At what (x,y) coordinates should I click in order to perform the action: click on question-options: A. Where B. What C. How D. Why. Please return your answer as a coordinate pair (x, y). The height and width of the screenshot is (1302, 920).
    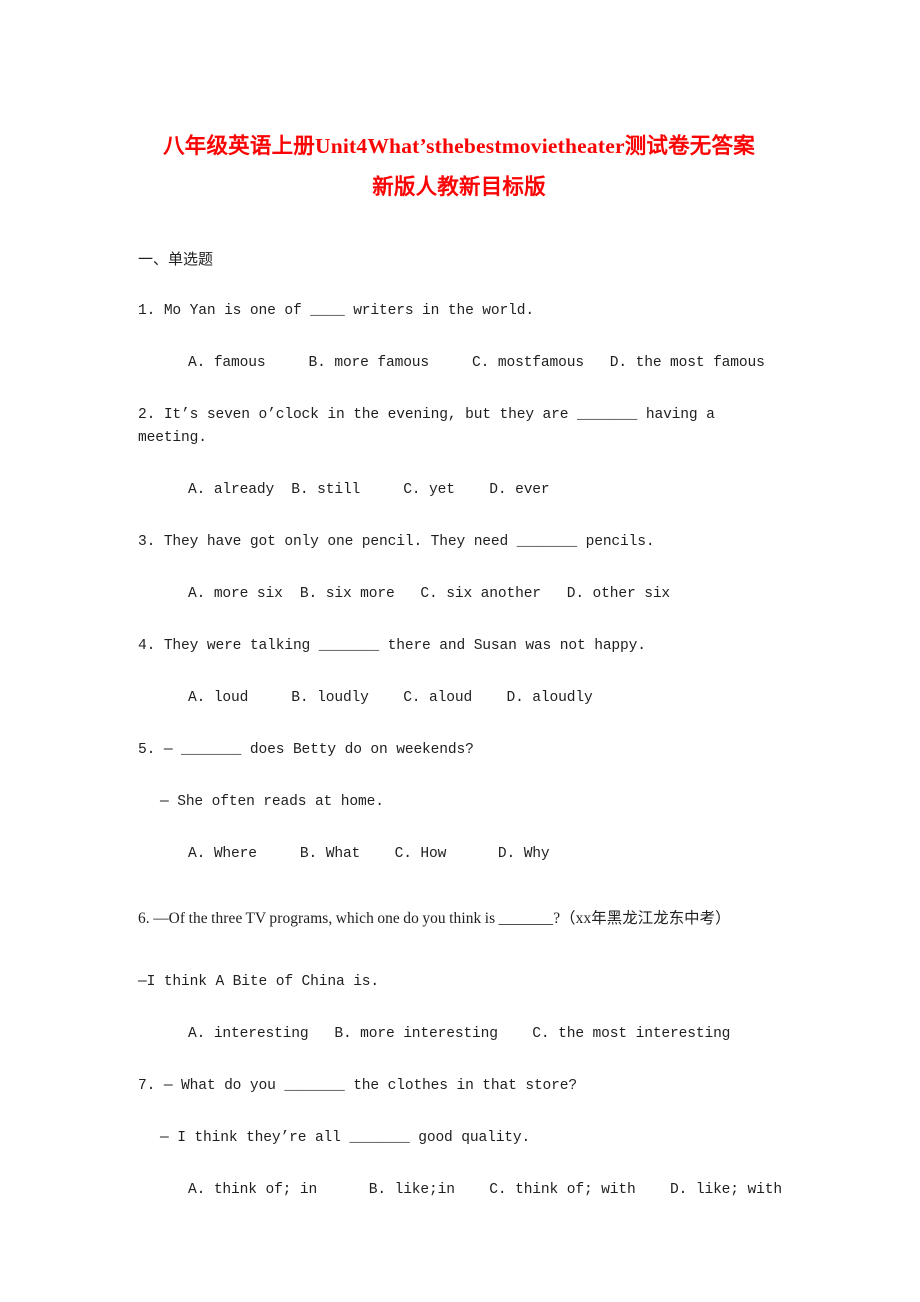
    Looking at the image, I should click on (369, 854).